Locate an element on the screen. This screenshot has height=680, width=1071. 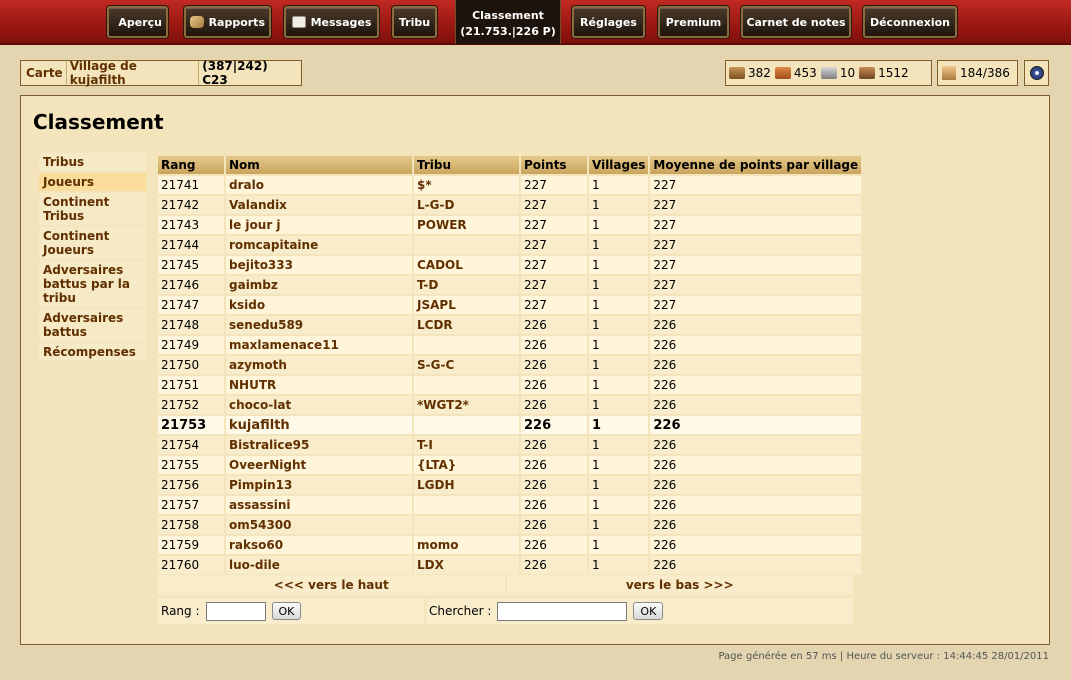
table-row: 21760 luo-dile LDX 226 1 226 is located at coordinates (511, 565).